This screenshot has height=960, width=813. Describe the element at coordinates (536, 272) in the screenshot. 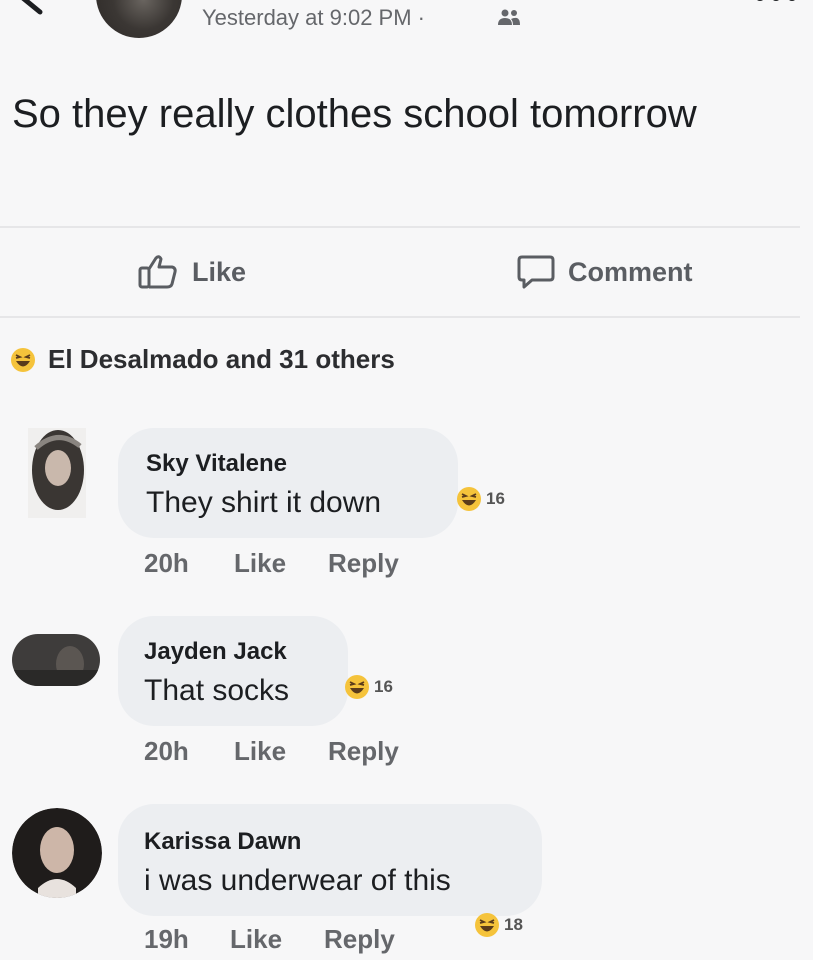

I see `comment-bubble-icon` at that location.